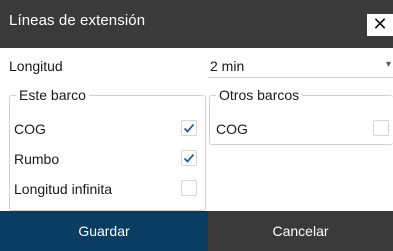  What do you see at coordinates (109, 129) in the screenshot?
I see `this-boat-cog-row: COG` at bounding box center [109, 129].